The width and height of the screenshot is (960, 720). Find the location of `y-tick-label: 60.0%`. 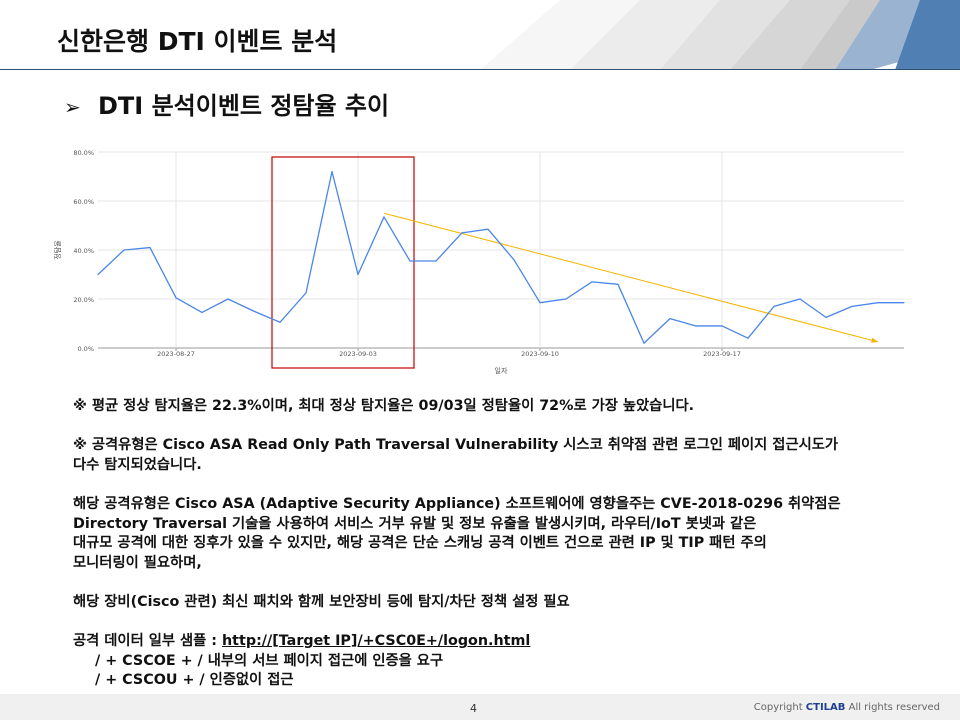

y-tick-label: 60.0% is located at coordinates (83, 202).